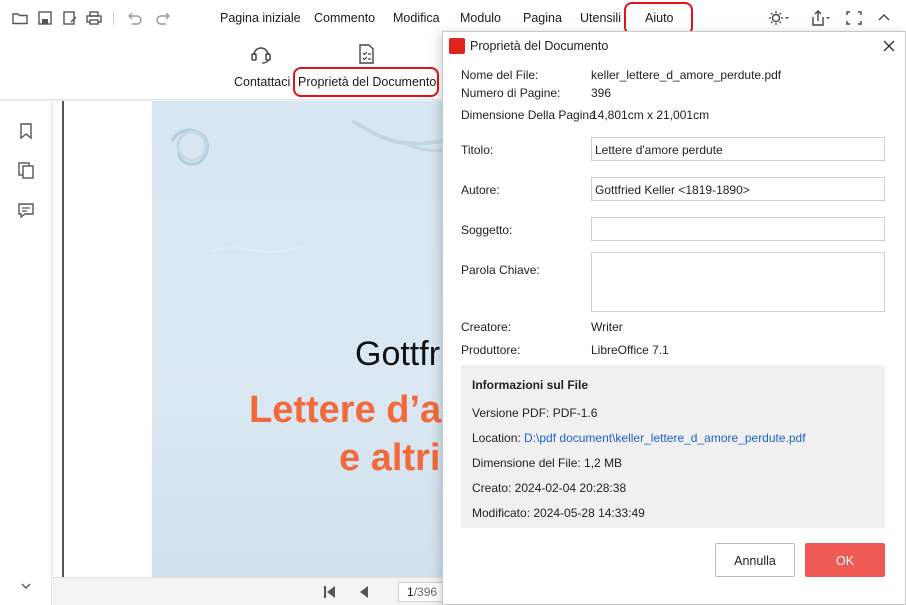 This screenshot has height=605, width=906. Describe the element at coordinates (401, 354) in the screenshot. I see `page-author-text: Gottfri` at that location.